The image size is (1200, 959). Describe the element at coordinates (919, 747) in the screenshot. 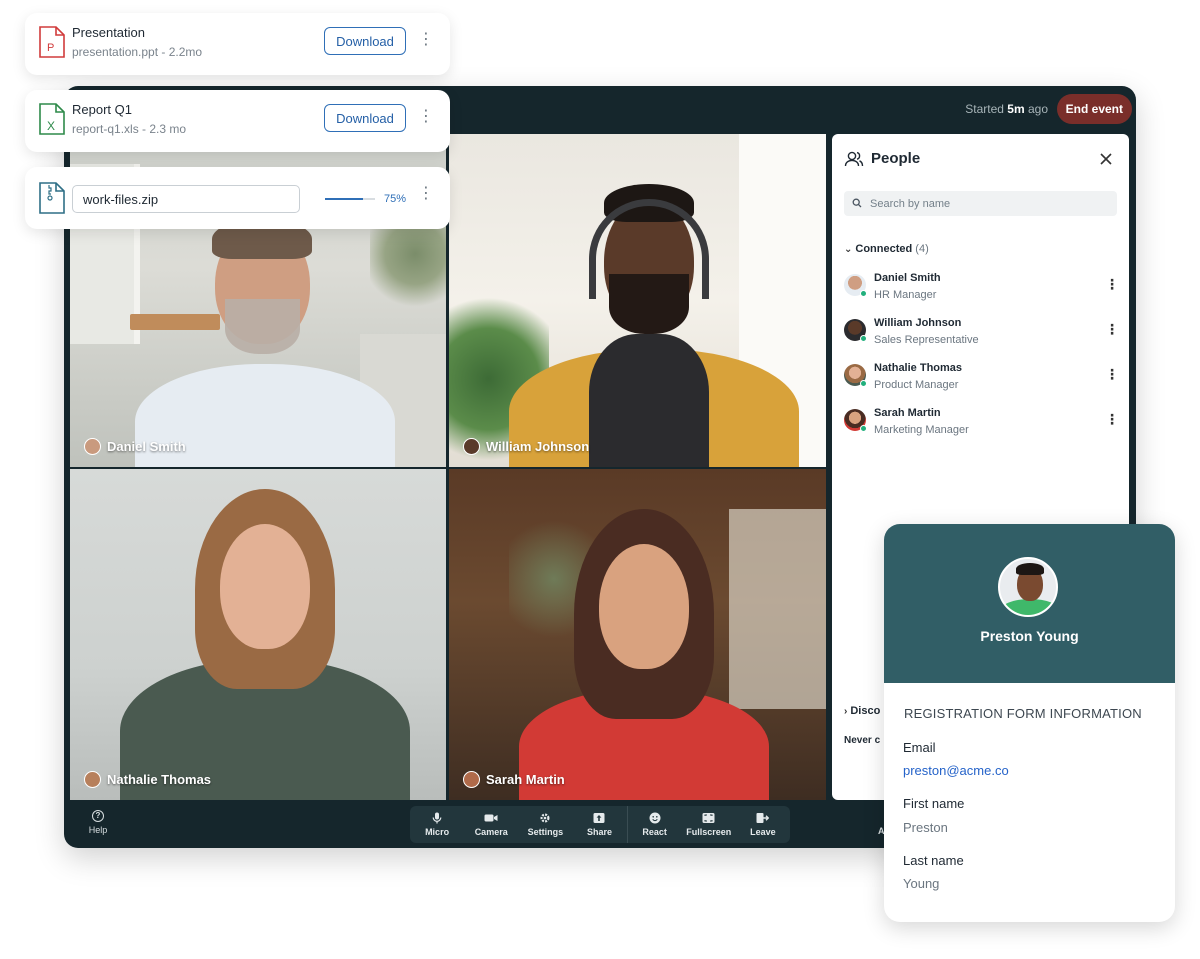

I see `field-label: Email` at that location.